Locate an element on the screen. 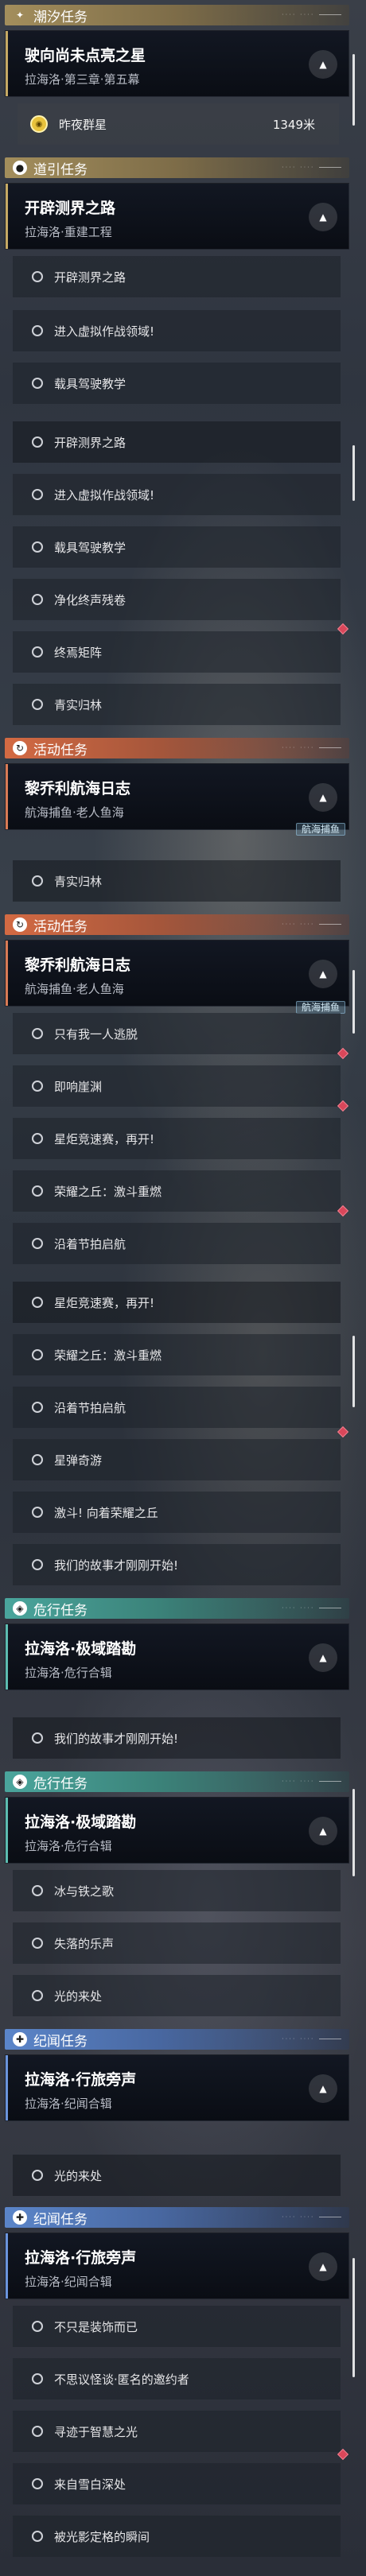 This screenshot has width=366, height=2576. list-item: 来自雪白深处 is located at coordinates (177, 2484).